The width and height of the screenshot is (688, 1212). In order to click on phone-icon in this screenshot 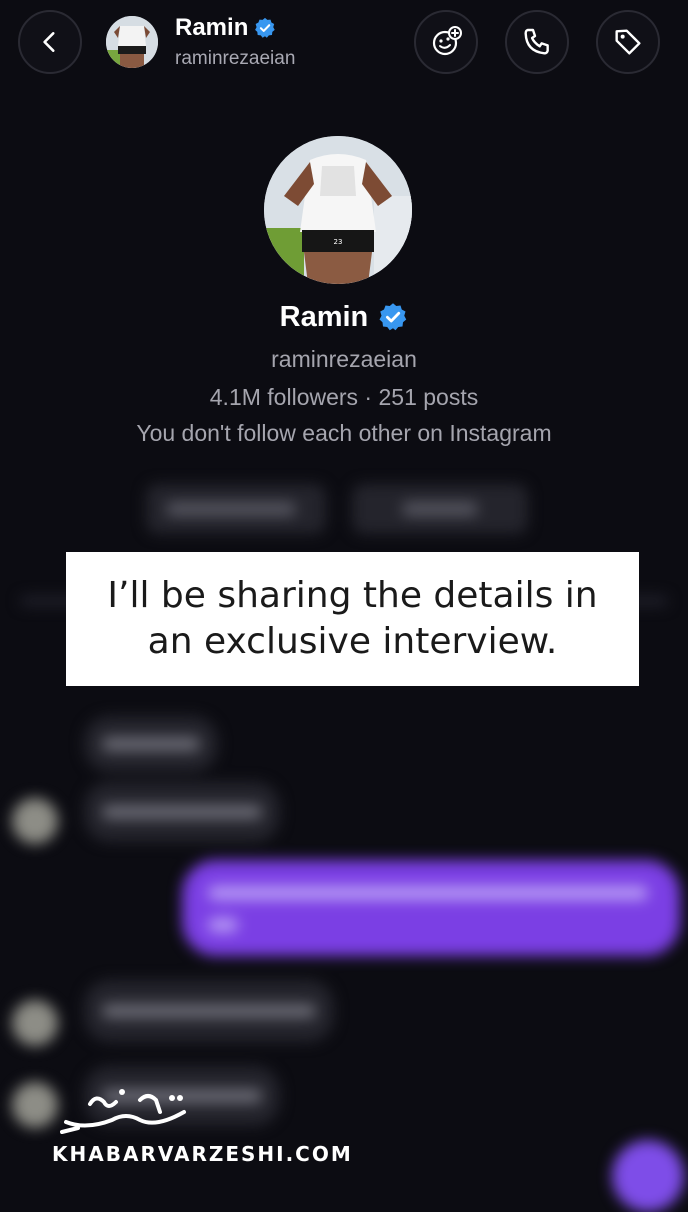, I will do `click(536, 41)`.